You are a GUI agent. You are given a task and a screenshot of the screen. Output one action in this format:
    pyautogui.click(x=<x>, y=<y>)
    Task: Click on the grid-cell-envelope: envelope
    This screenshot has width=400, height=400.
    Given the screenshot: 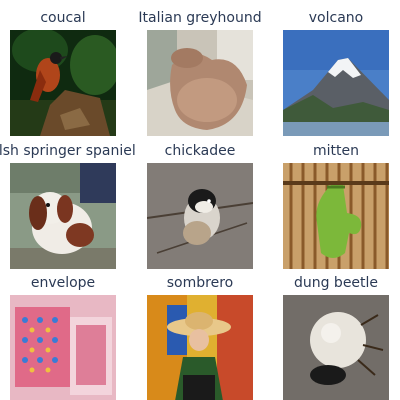 What is the action you would take?
    pyautogui.click(x=63, y=337)
    